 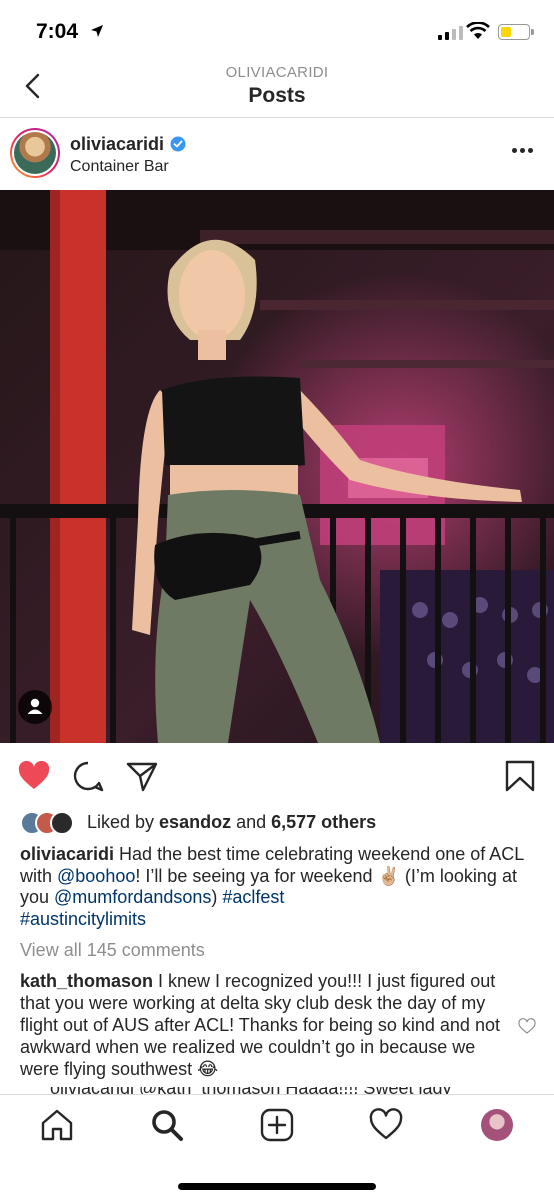 What do you see at coordinates (195, 822) in the screenshot?
I see `liker-username: esandoz` at bounding box center [195, 822].